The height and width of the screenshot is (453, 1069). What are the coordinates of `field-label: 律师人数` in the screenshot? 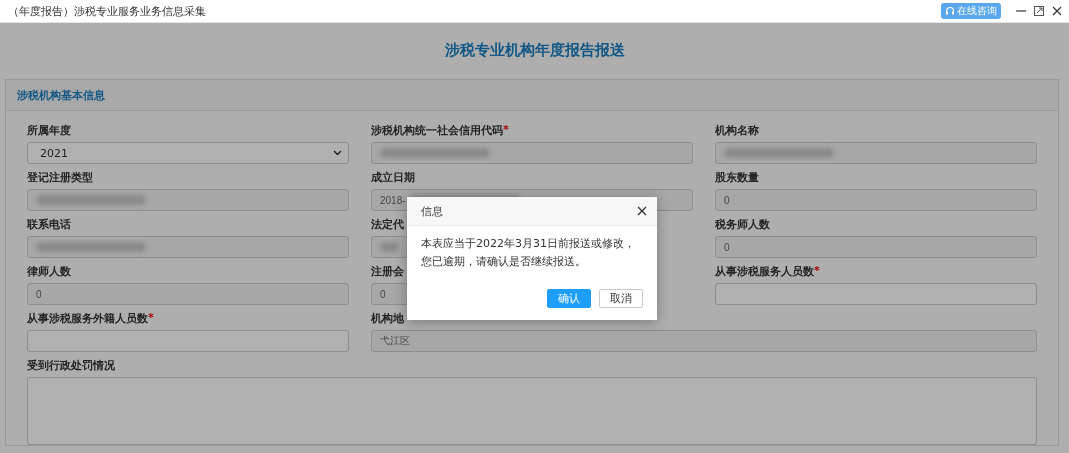 It's located at (49, 271).